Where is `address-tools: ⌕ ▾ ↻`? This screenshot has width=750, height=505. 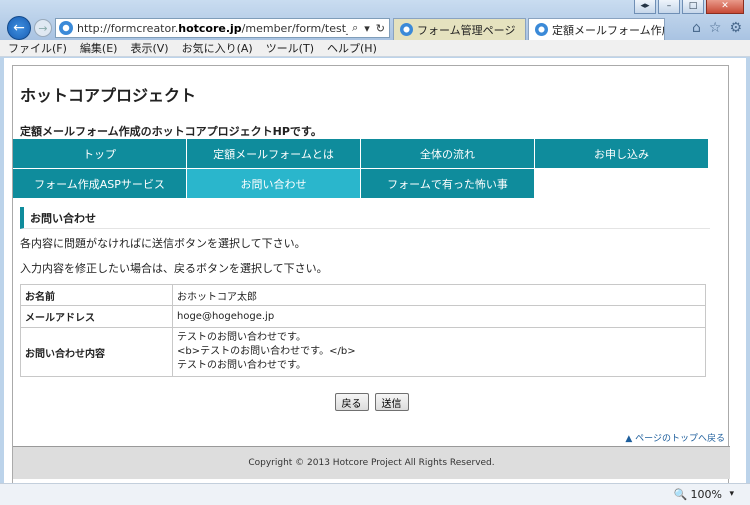
address-tools: ⌕ ▾ ↻ is located at coordinates (368, 28).